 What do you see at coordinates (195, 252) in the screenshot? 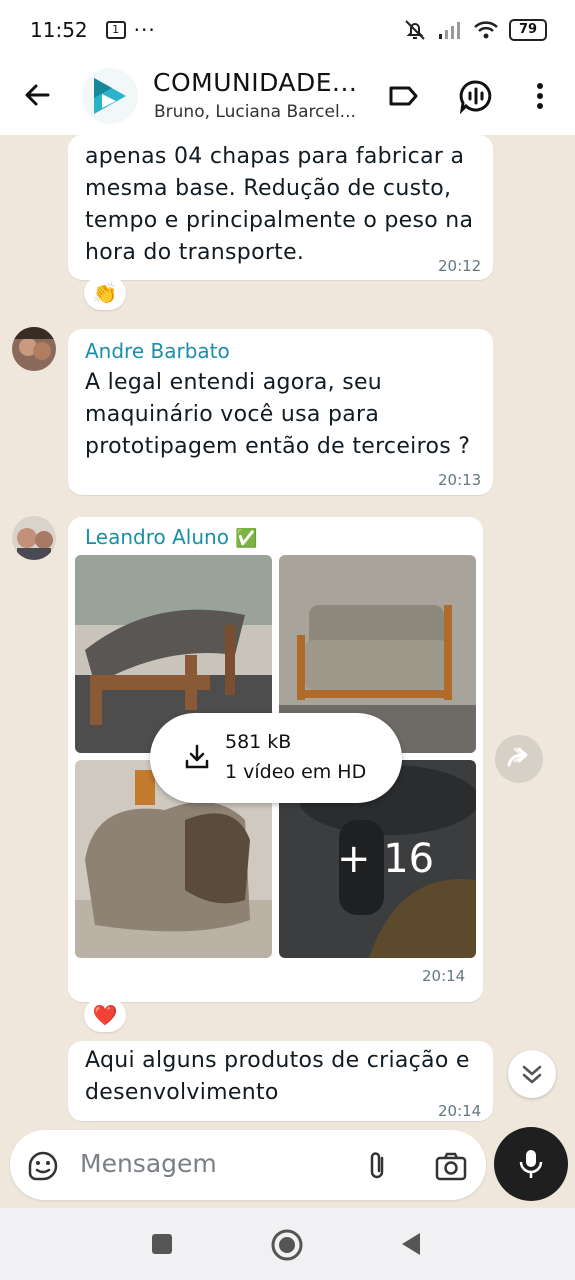
I see `message-line: hora do transporte.` at bounding box center [195, 252].